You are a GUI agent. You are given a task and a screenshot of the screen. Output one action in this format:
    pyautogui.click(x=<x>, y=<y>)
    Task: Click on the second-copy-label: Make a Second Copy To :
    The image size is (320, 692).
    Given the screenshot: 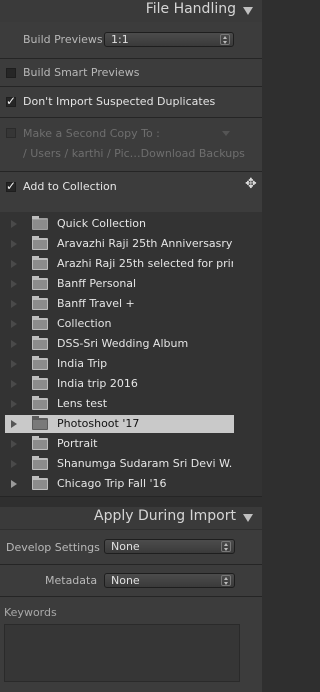 What is the action you would take?
    pyautogui.click(x=91, y=133)
    